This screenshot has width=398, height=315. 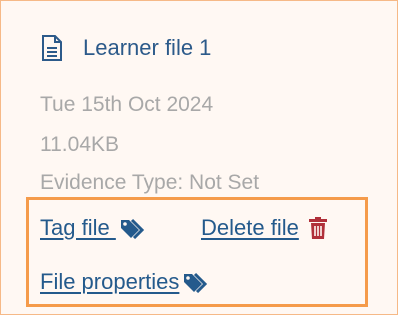 I want to click on file-properties-label: File properties, so click(x=110, y=281).